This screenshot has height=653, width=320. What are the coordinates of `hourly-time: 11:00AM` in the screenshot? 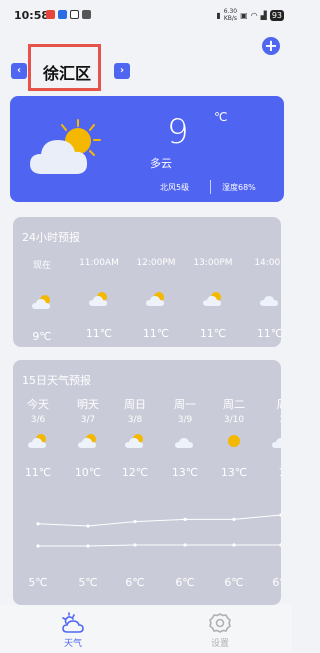 It's located at (99, 263).